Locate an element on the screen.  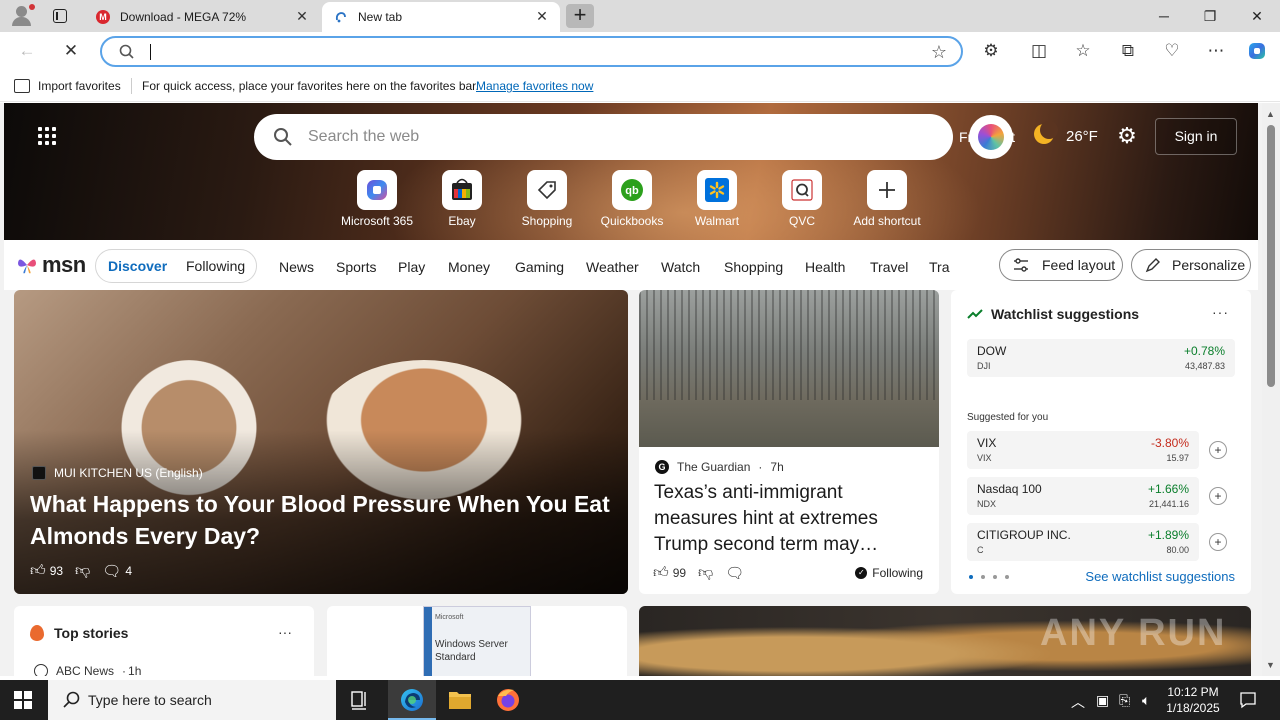
see-watchlist-link: See watchlist suggestions is located at coordinates (1160, 576).